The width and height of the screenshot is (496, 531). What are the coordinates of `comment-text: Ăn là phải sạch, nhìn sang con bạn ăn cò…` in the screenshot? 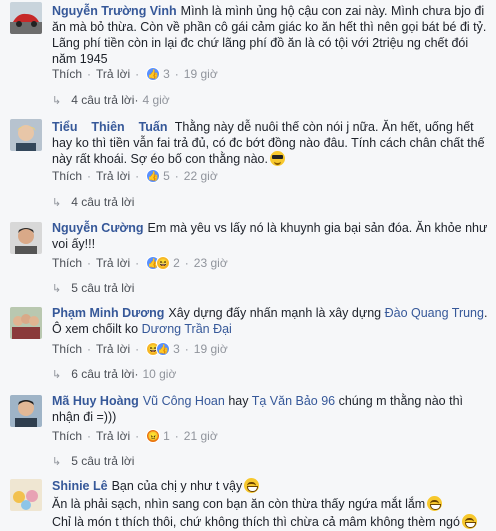 It's located at (239, 504).